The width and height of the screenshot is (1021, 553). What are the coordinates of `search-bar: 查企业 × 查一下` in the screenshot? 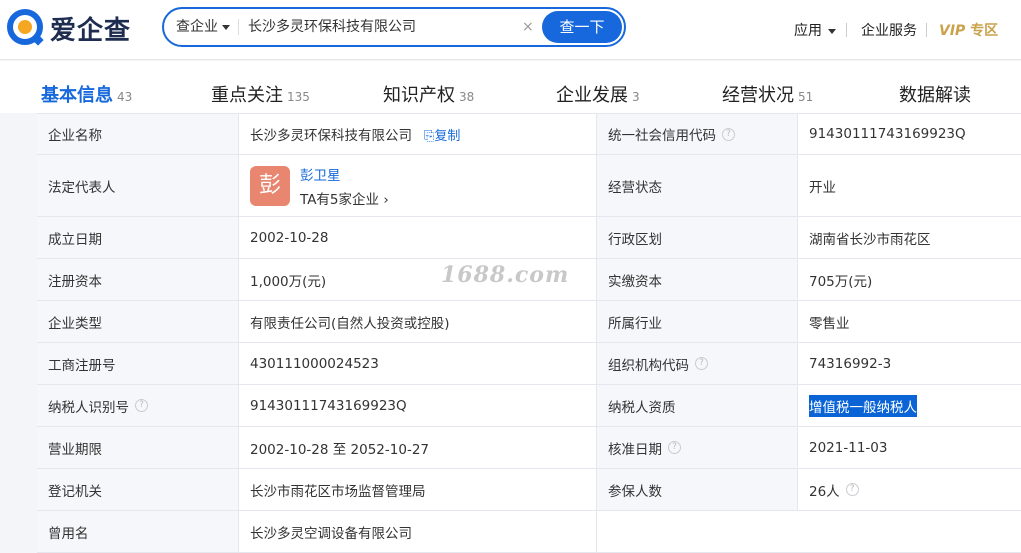 It's located at (394, 27).